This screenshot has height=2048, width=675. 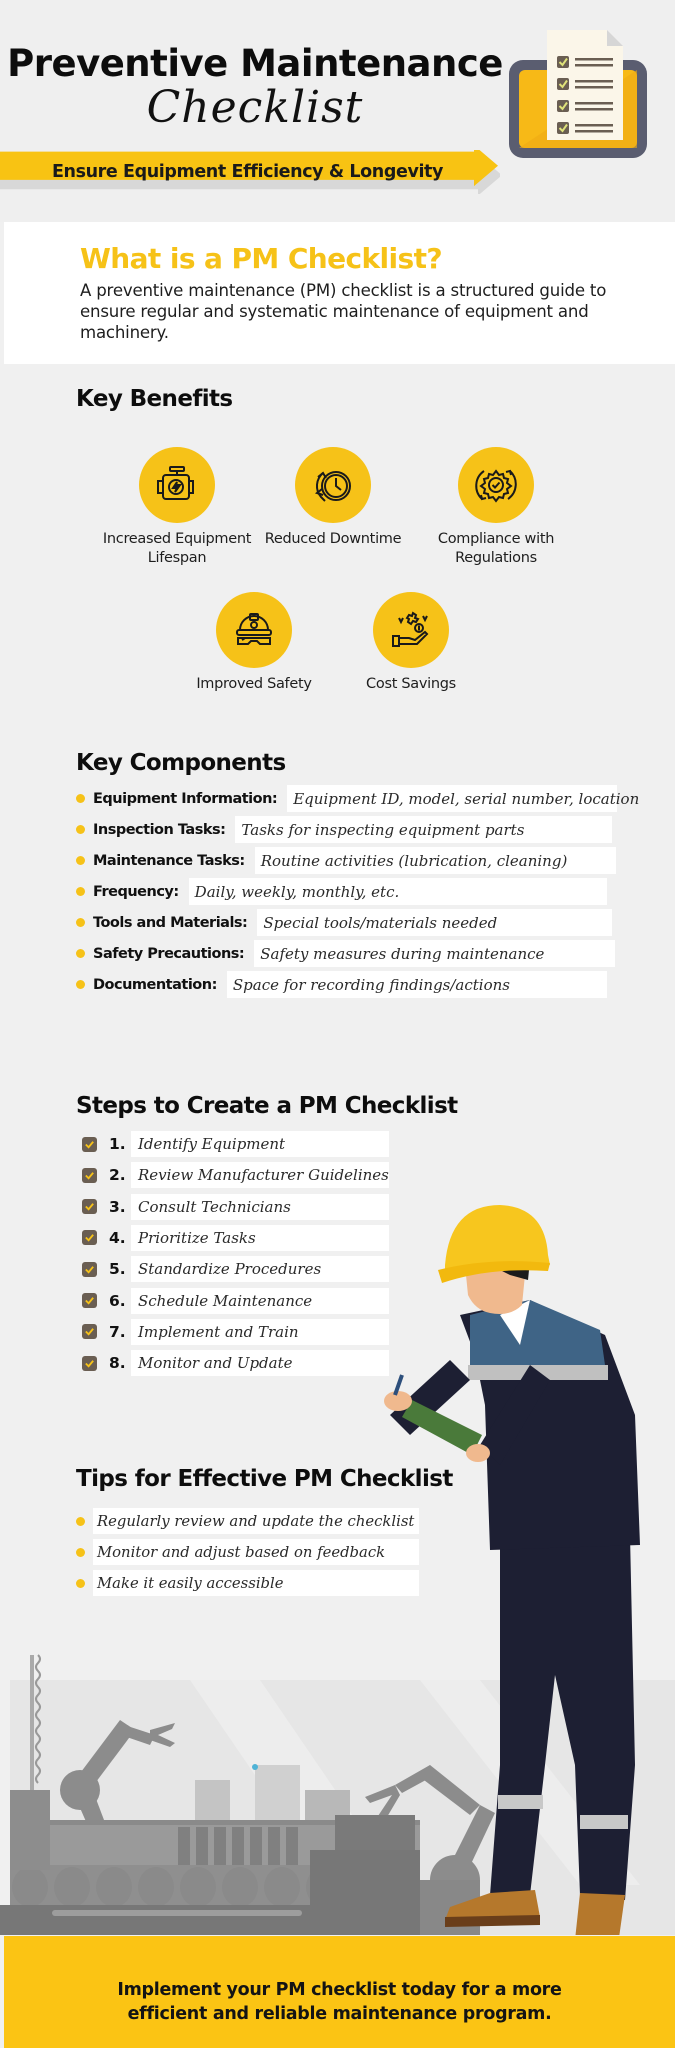 I want to click on component-value: Space for recording findings/actions, so click(x=416, y=984).